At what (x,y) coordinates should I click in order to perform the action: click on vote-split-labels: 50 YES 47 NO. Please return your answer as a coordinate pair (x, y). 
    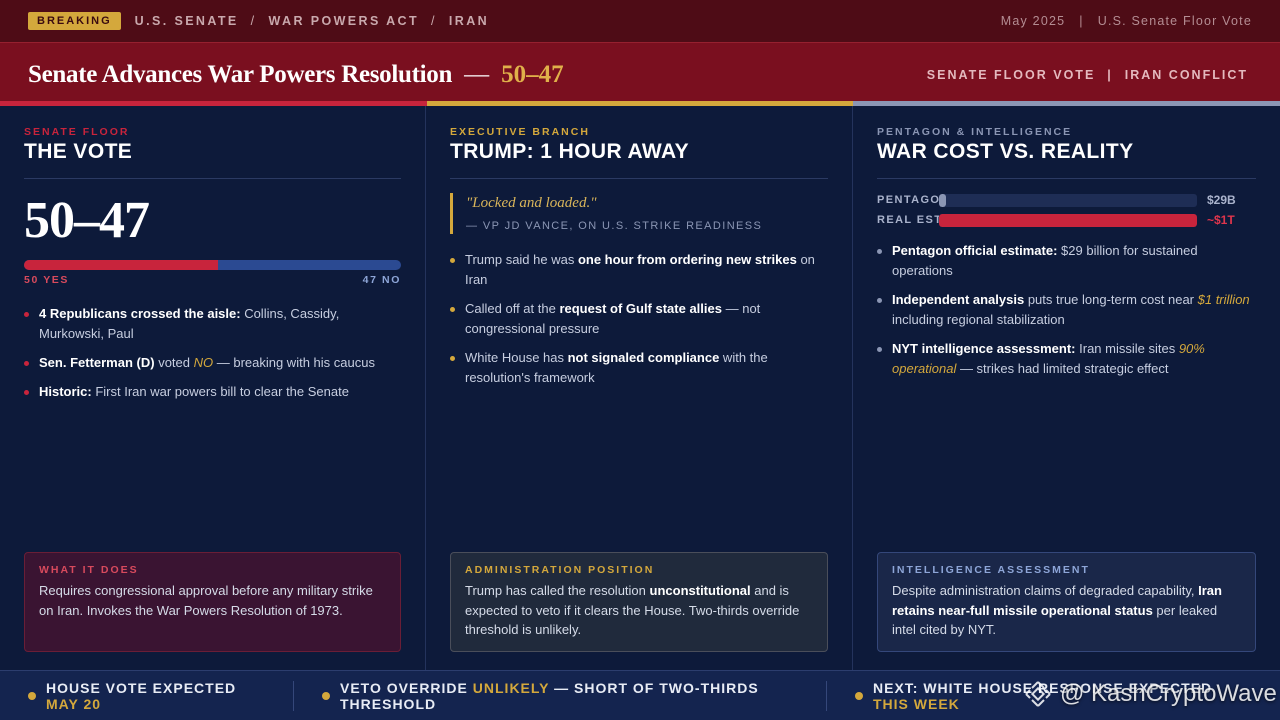
    Looking at the image, I should click on (212, 280).